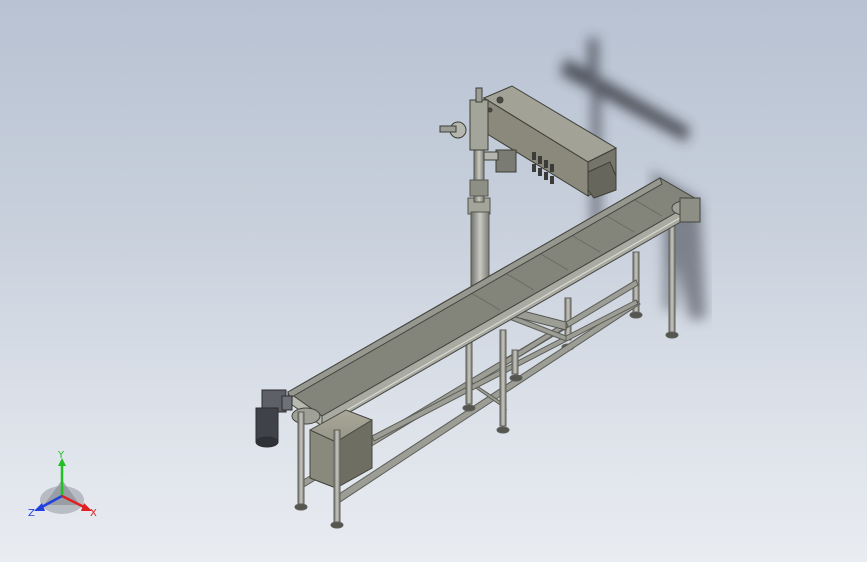 Image resolution: width=867 pixels, height=562 pixels. I want to click on triad-x-label: X, so click(93, 513).